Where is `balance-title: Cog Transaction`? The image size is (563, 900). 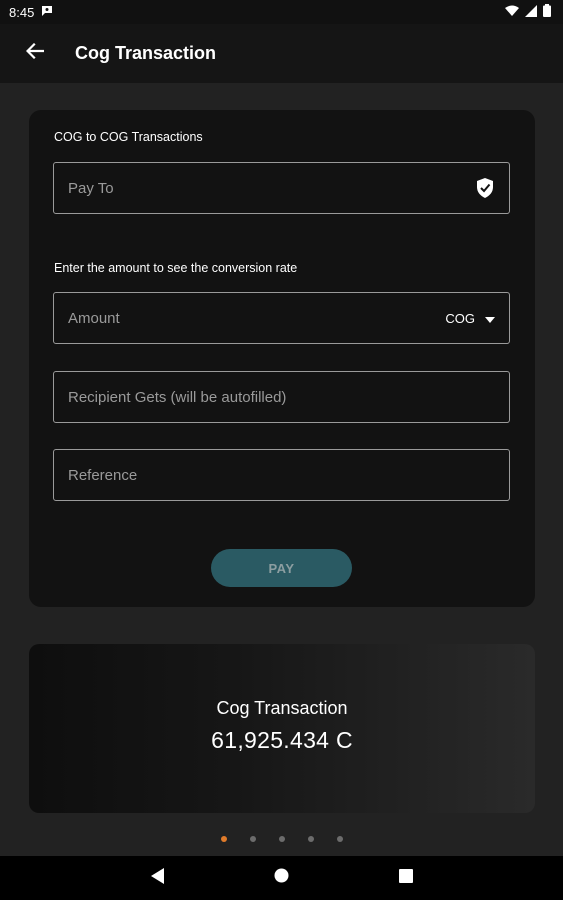
balance-title: Cog Transaction is located at coordinates (282, 707).